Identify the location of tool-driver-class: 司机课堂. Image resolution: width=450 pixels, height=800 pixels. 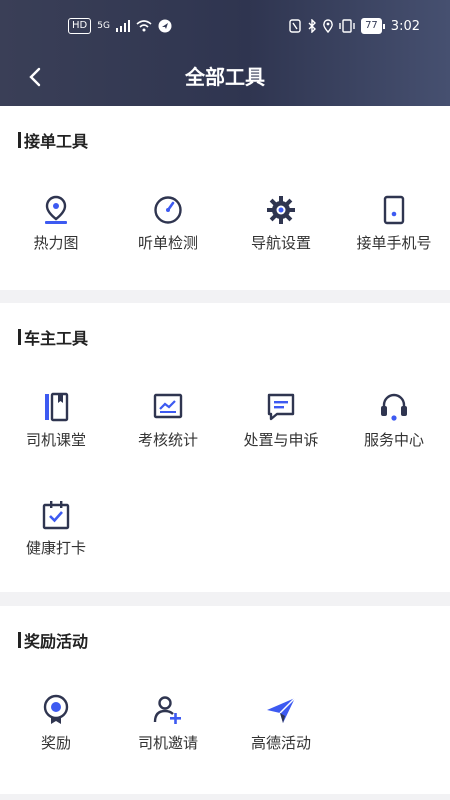
(56, 431).